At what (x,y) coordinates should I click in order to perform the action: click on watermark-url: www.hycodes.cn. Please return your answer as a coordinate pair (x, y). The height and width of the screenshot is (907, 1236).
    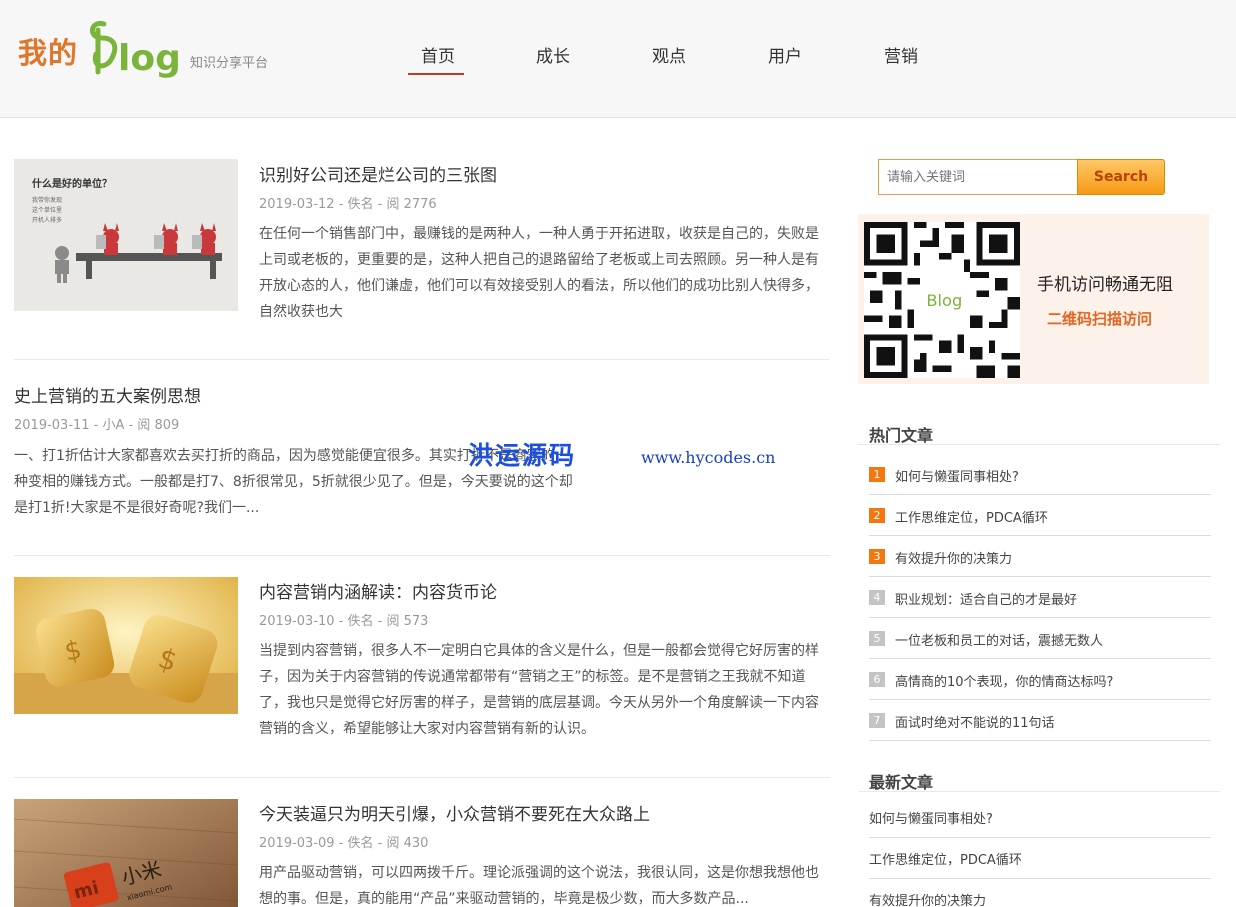
    Looking at the image, I should click on (708, 457).